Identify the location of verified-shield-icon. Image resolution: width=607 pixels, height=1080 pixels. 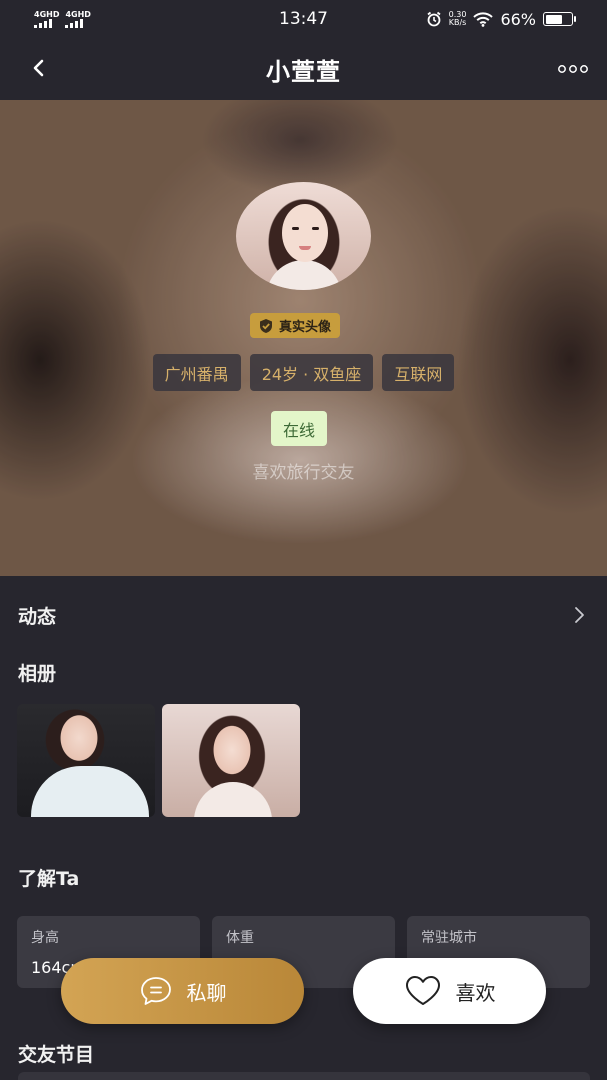
(266, 325).